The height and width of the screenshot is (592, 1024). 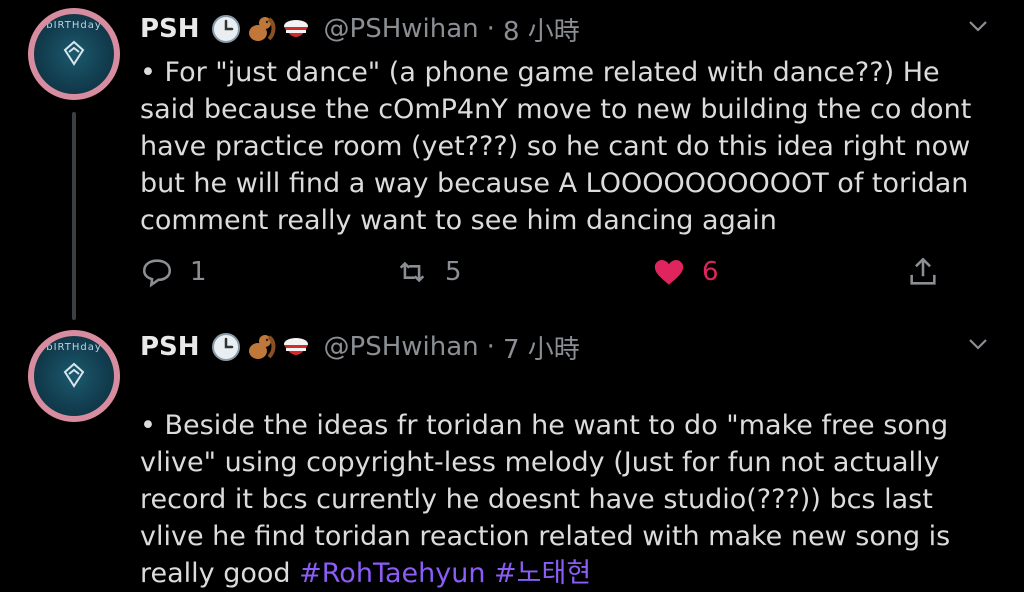 What do you see at coordinates (541, 29) in the screenshot?
I see `timestamp: 8 小時` at bounding box center [541, 29].